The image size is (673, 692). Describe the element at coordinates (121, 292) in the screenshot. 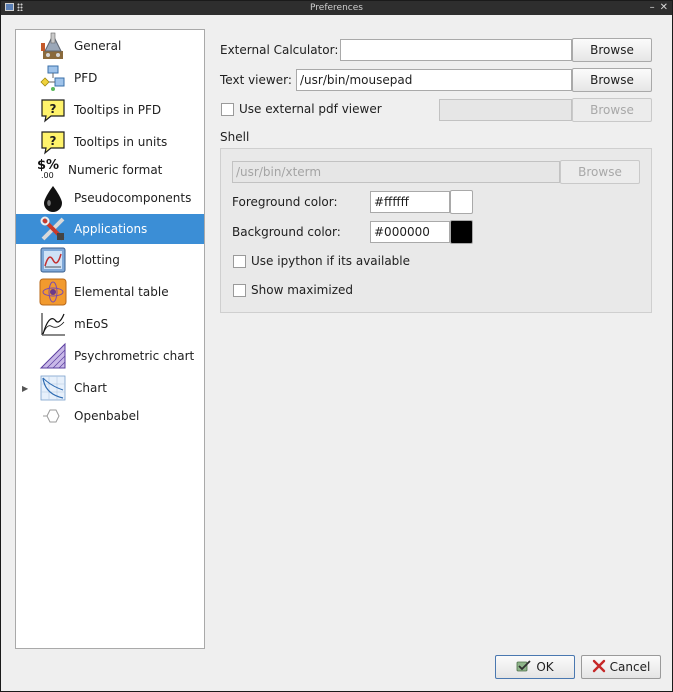

I see `sidebar-item-label: Elemental table` at that location.